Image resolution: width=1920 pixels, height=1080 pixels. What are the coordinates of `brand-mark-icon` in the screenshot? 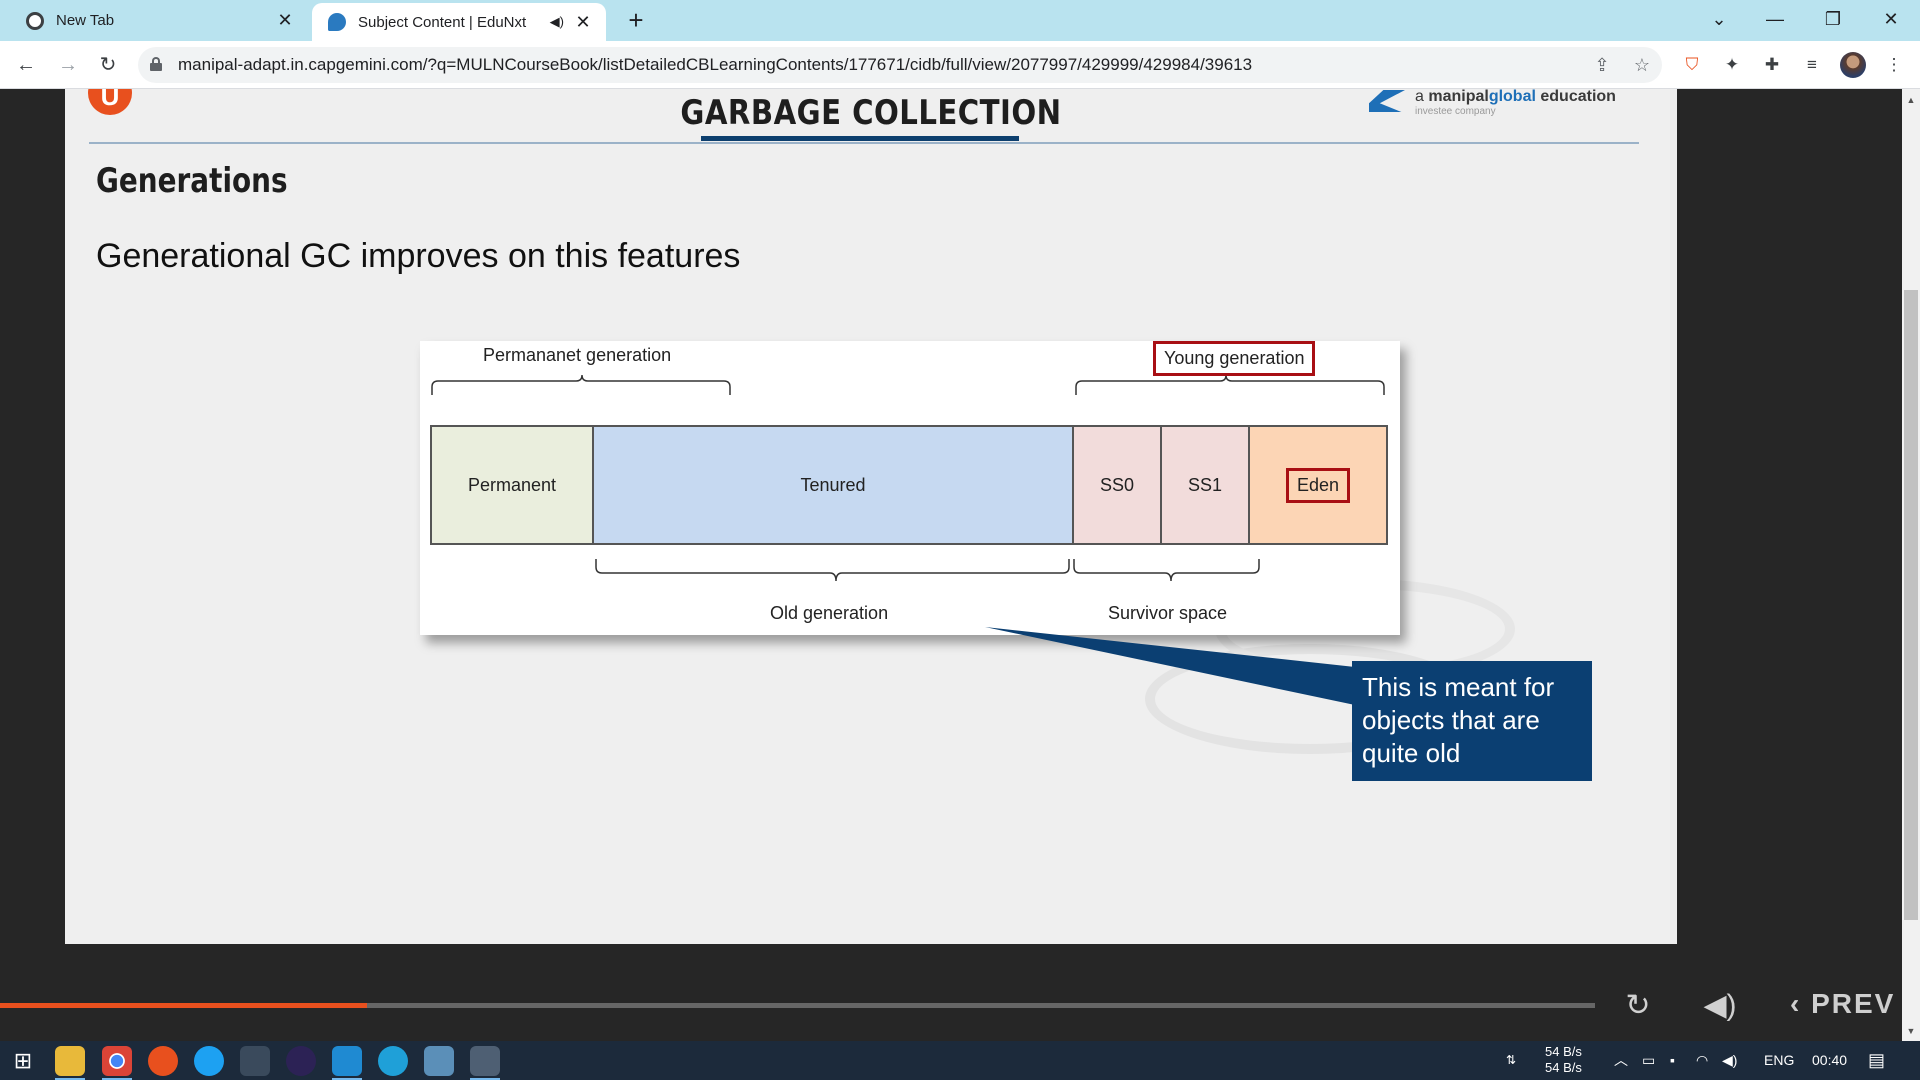 It's located at (1387, 101).